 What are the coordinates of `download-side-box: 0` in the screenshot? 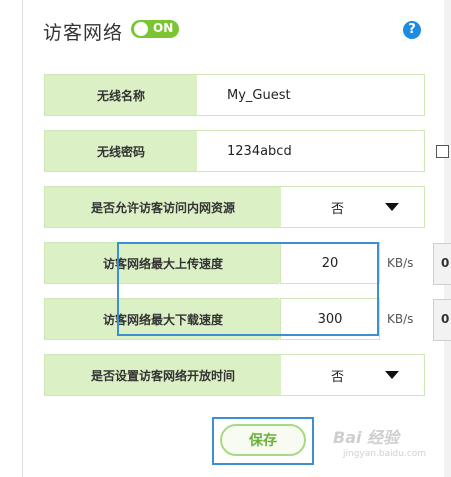 It's located at (442, 320).